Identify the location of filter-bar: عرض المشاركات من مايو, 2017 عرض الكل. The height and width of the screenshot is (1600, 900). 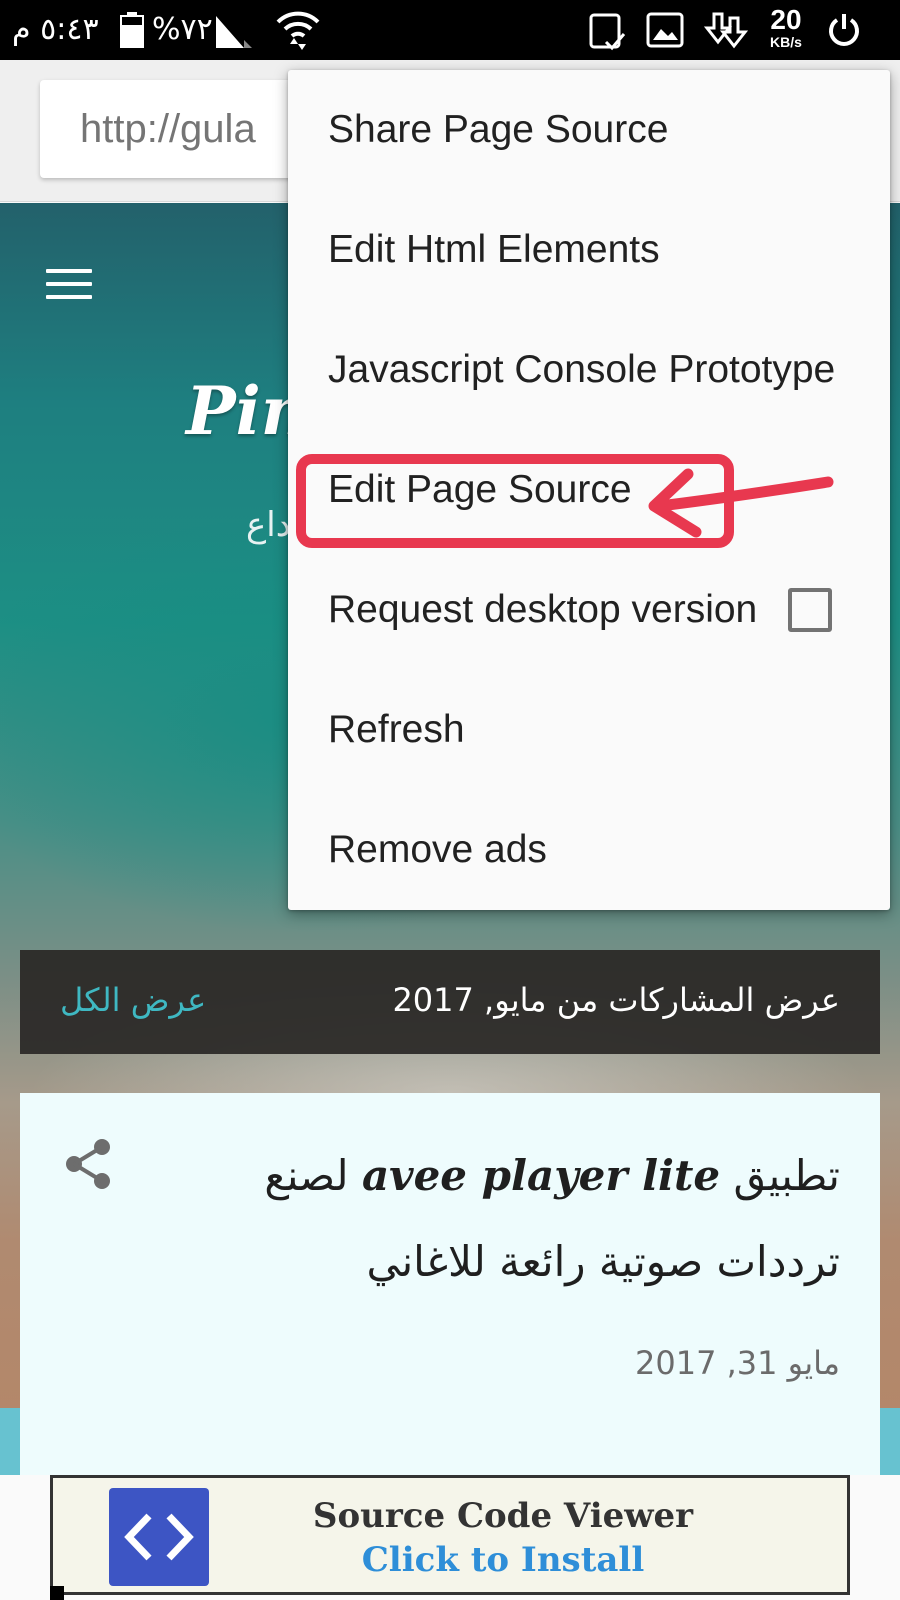
(450, 1002).